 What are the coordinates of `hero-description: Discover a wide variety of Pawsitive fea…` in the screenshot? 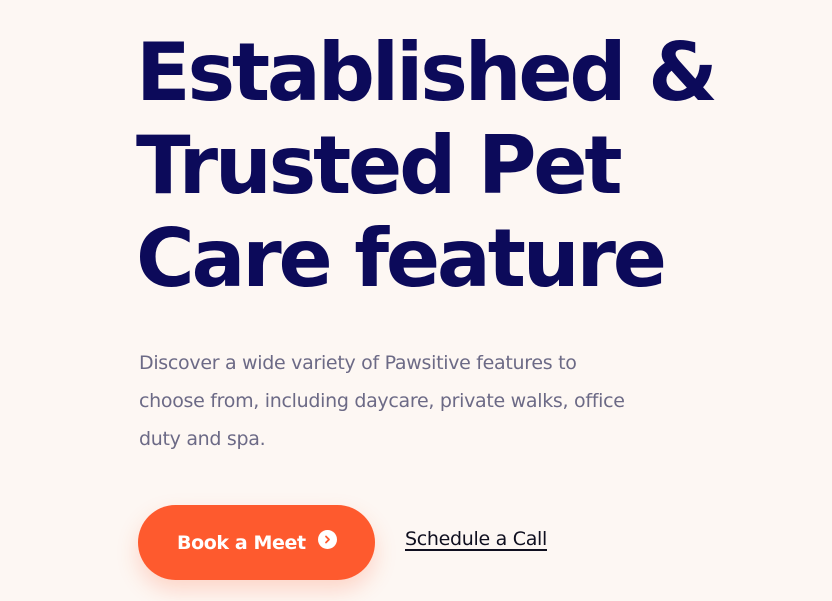 It's located at (382, 401).